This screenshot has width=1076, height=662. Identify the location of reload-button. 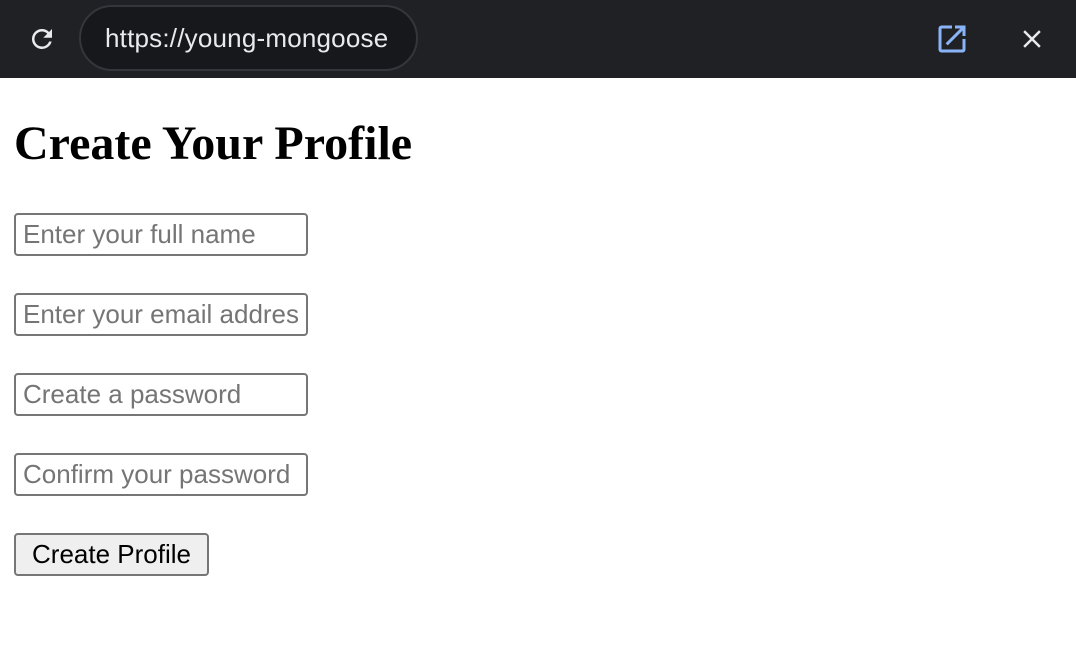
(42, 39).